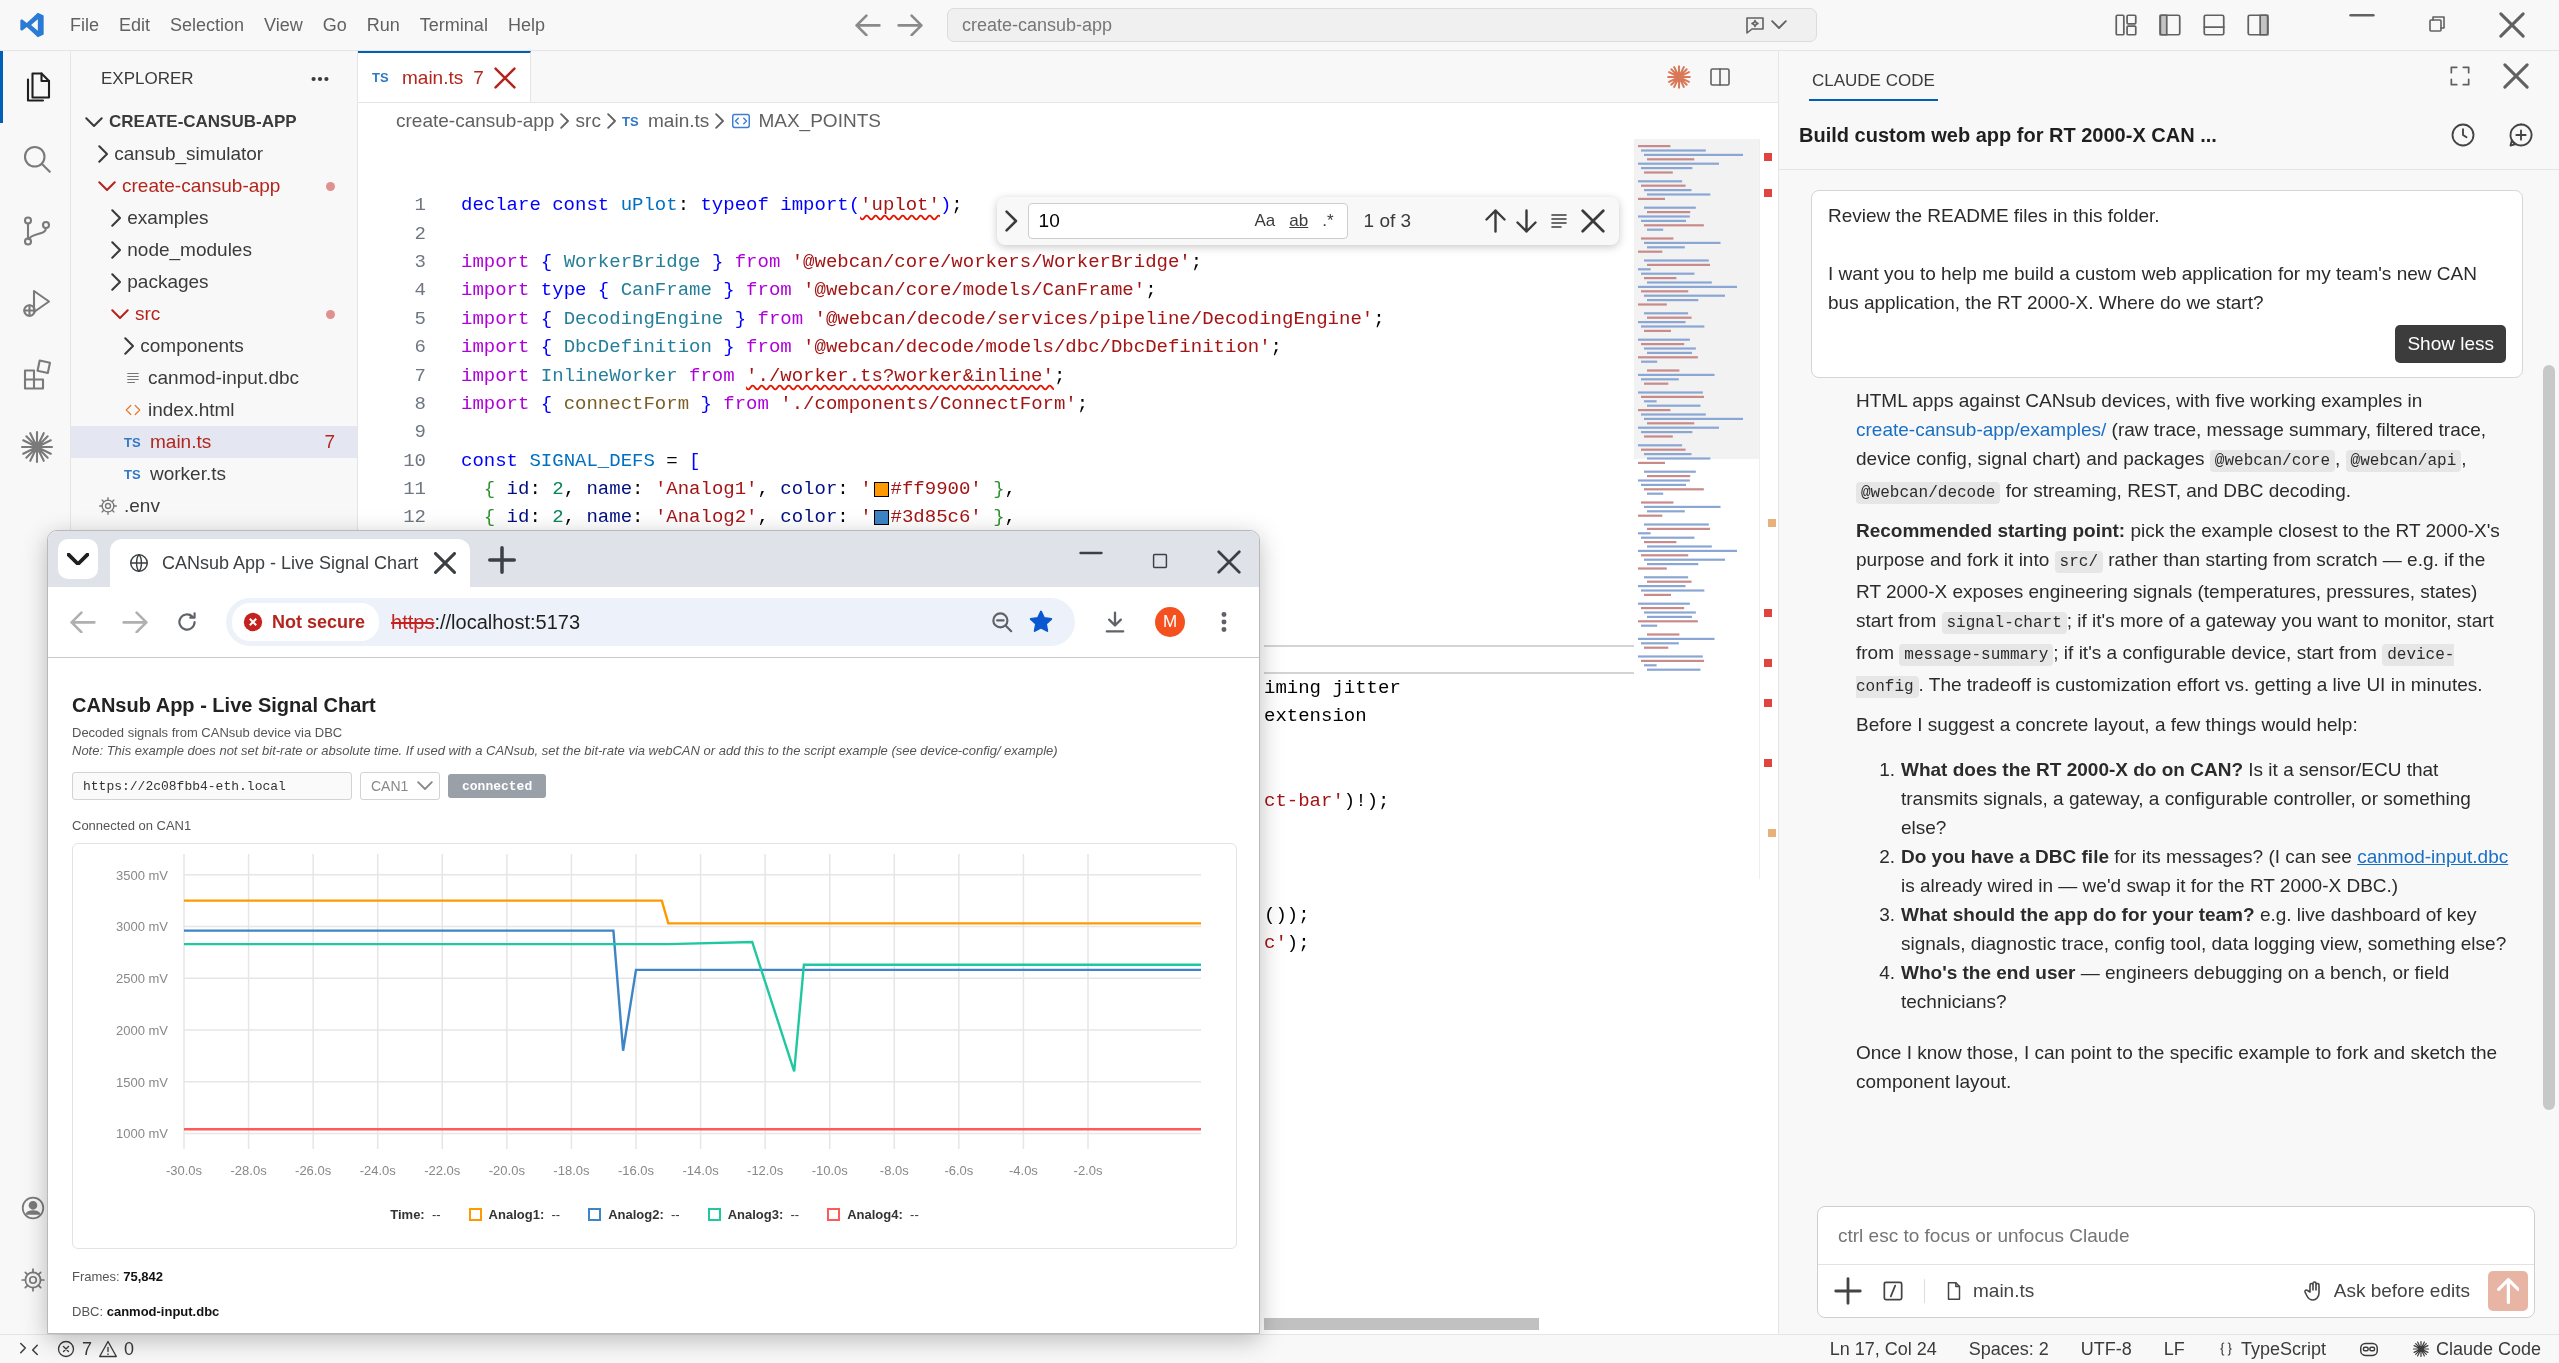 The height and width of the screenshot is (1363, 2559). I want to click on menu-item: Selection, so click(207, 25).